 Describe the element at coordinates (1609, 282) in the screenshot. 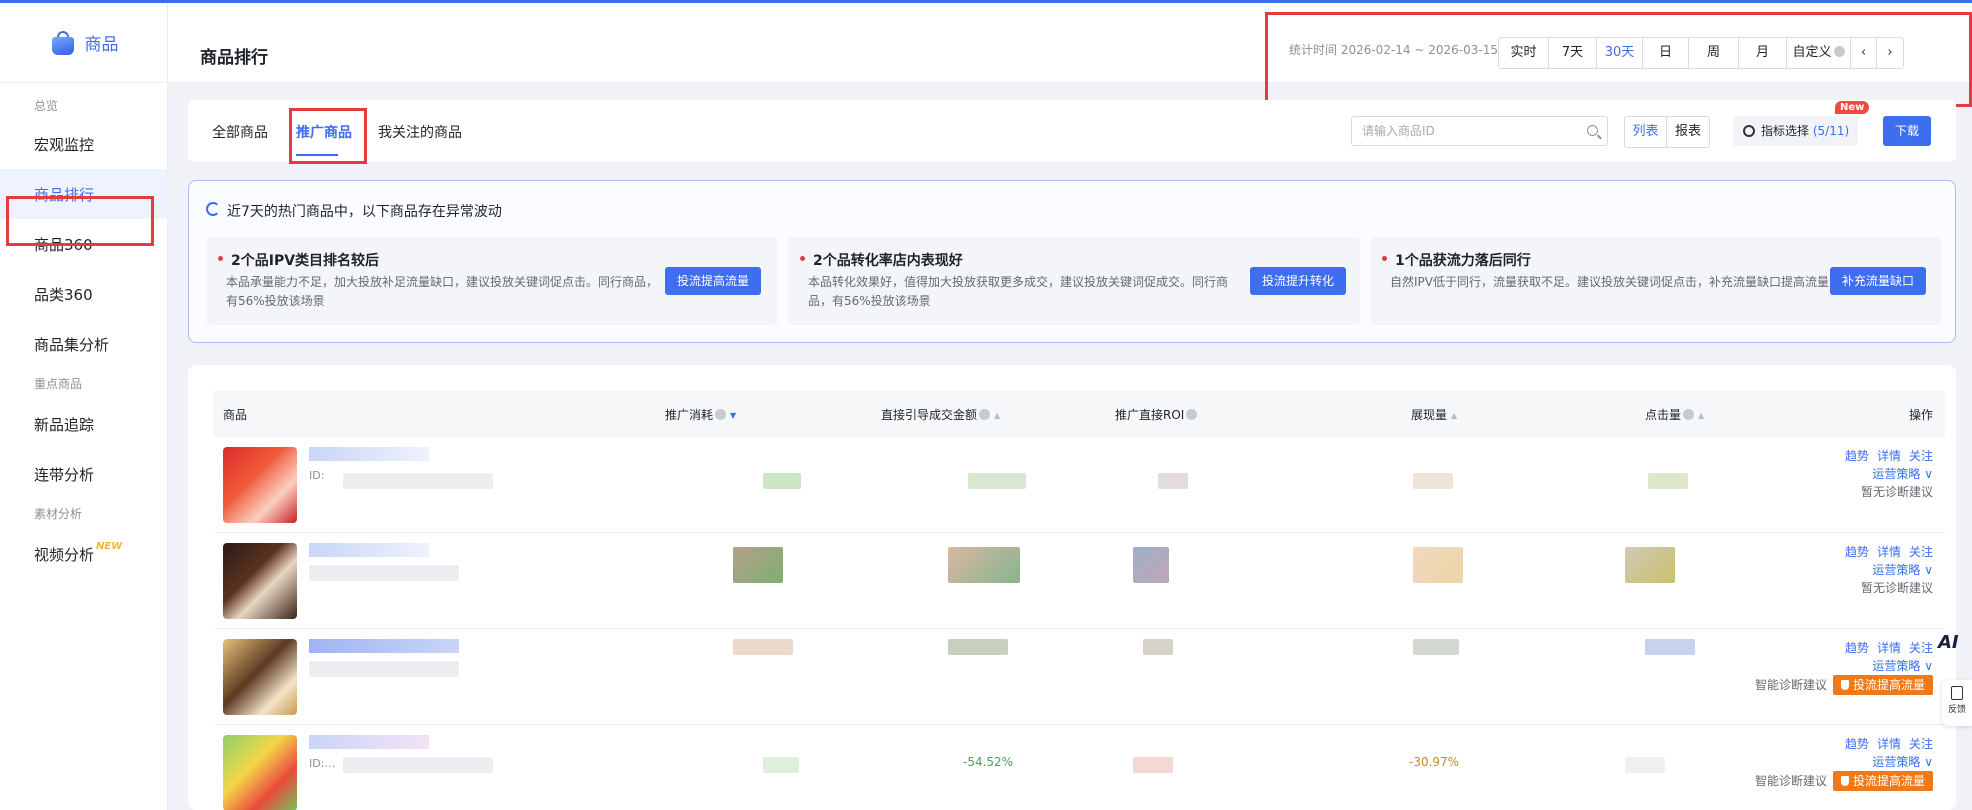

I see `alert-card-desc: 自然IPV低于同行，流量获取不足。建议投放关键词促点击，补充流量缺口提高流量` at that location.